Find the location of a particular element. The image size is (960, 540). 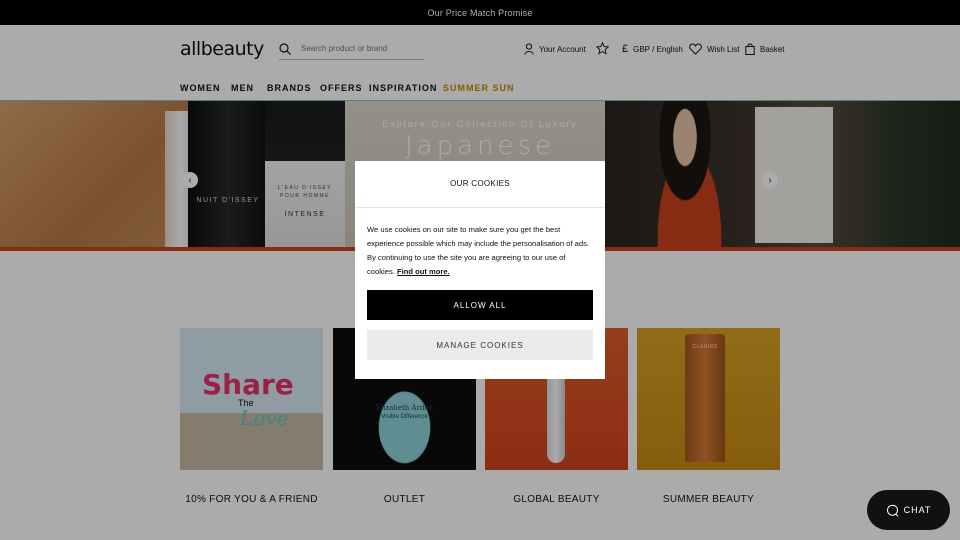

chat-bubble-icon is located at coordinates (892, 510).